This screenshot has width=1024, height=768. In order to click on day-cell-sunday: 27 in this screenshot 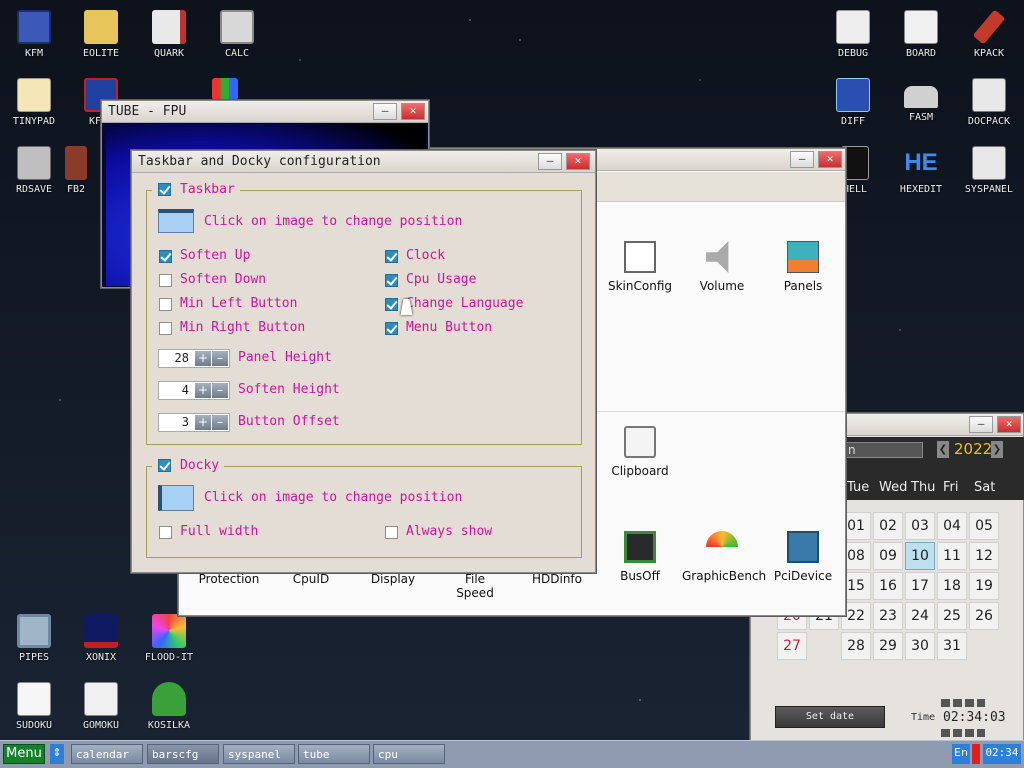, I will do `click(792, 646)`.